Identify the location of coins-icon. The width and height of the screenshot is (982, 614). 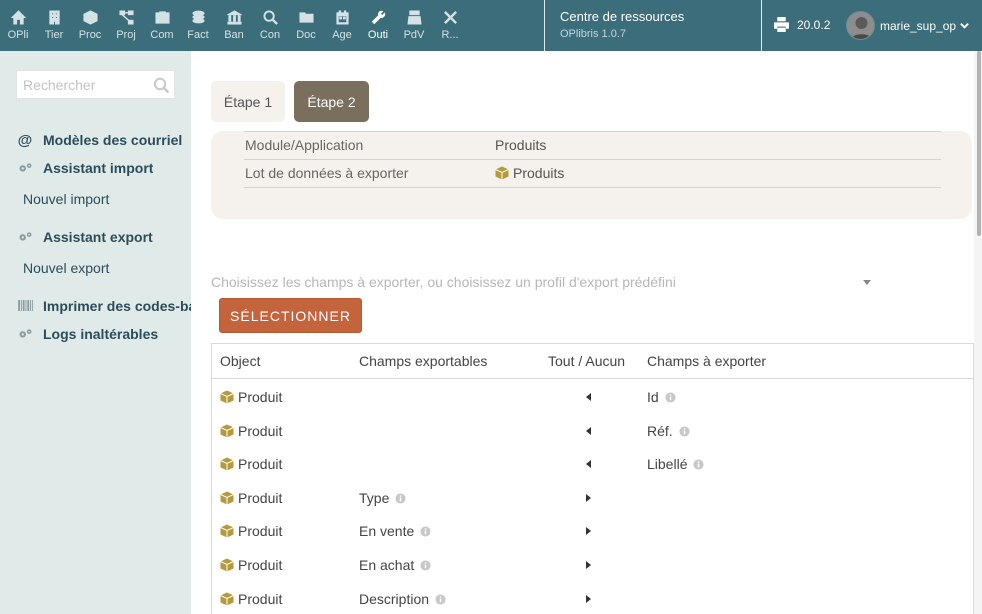
(198, 17).